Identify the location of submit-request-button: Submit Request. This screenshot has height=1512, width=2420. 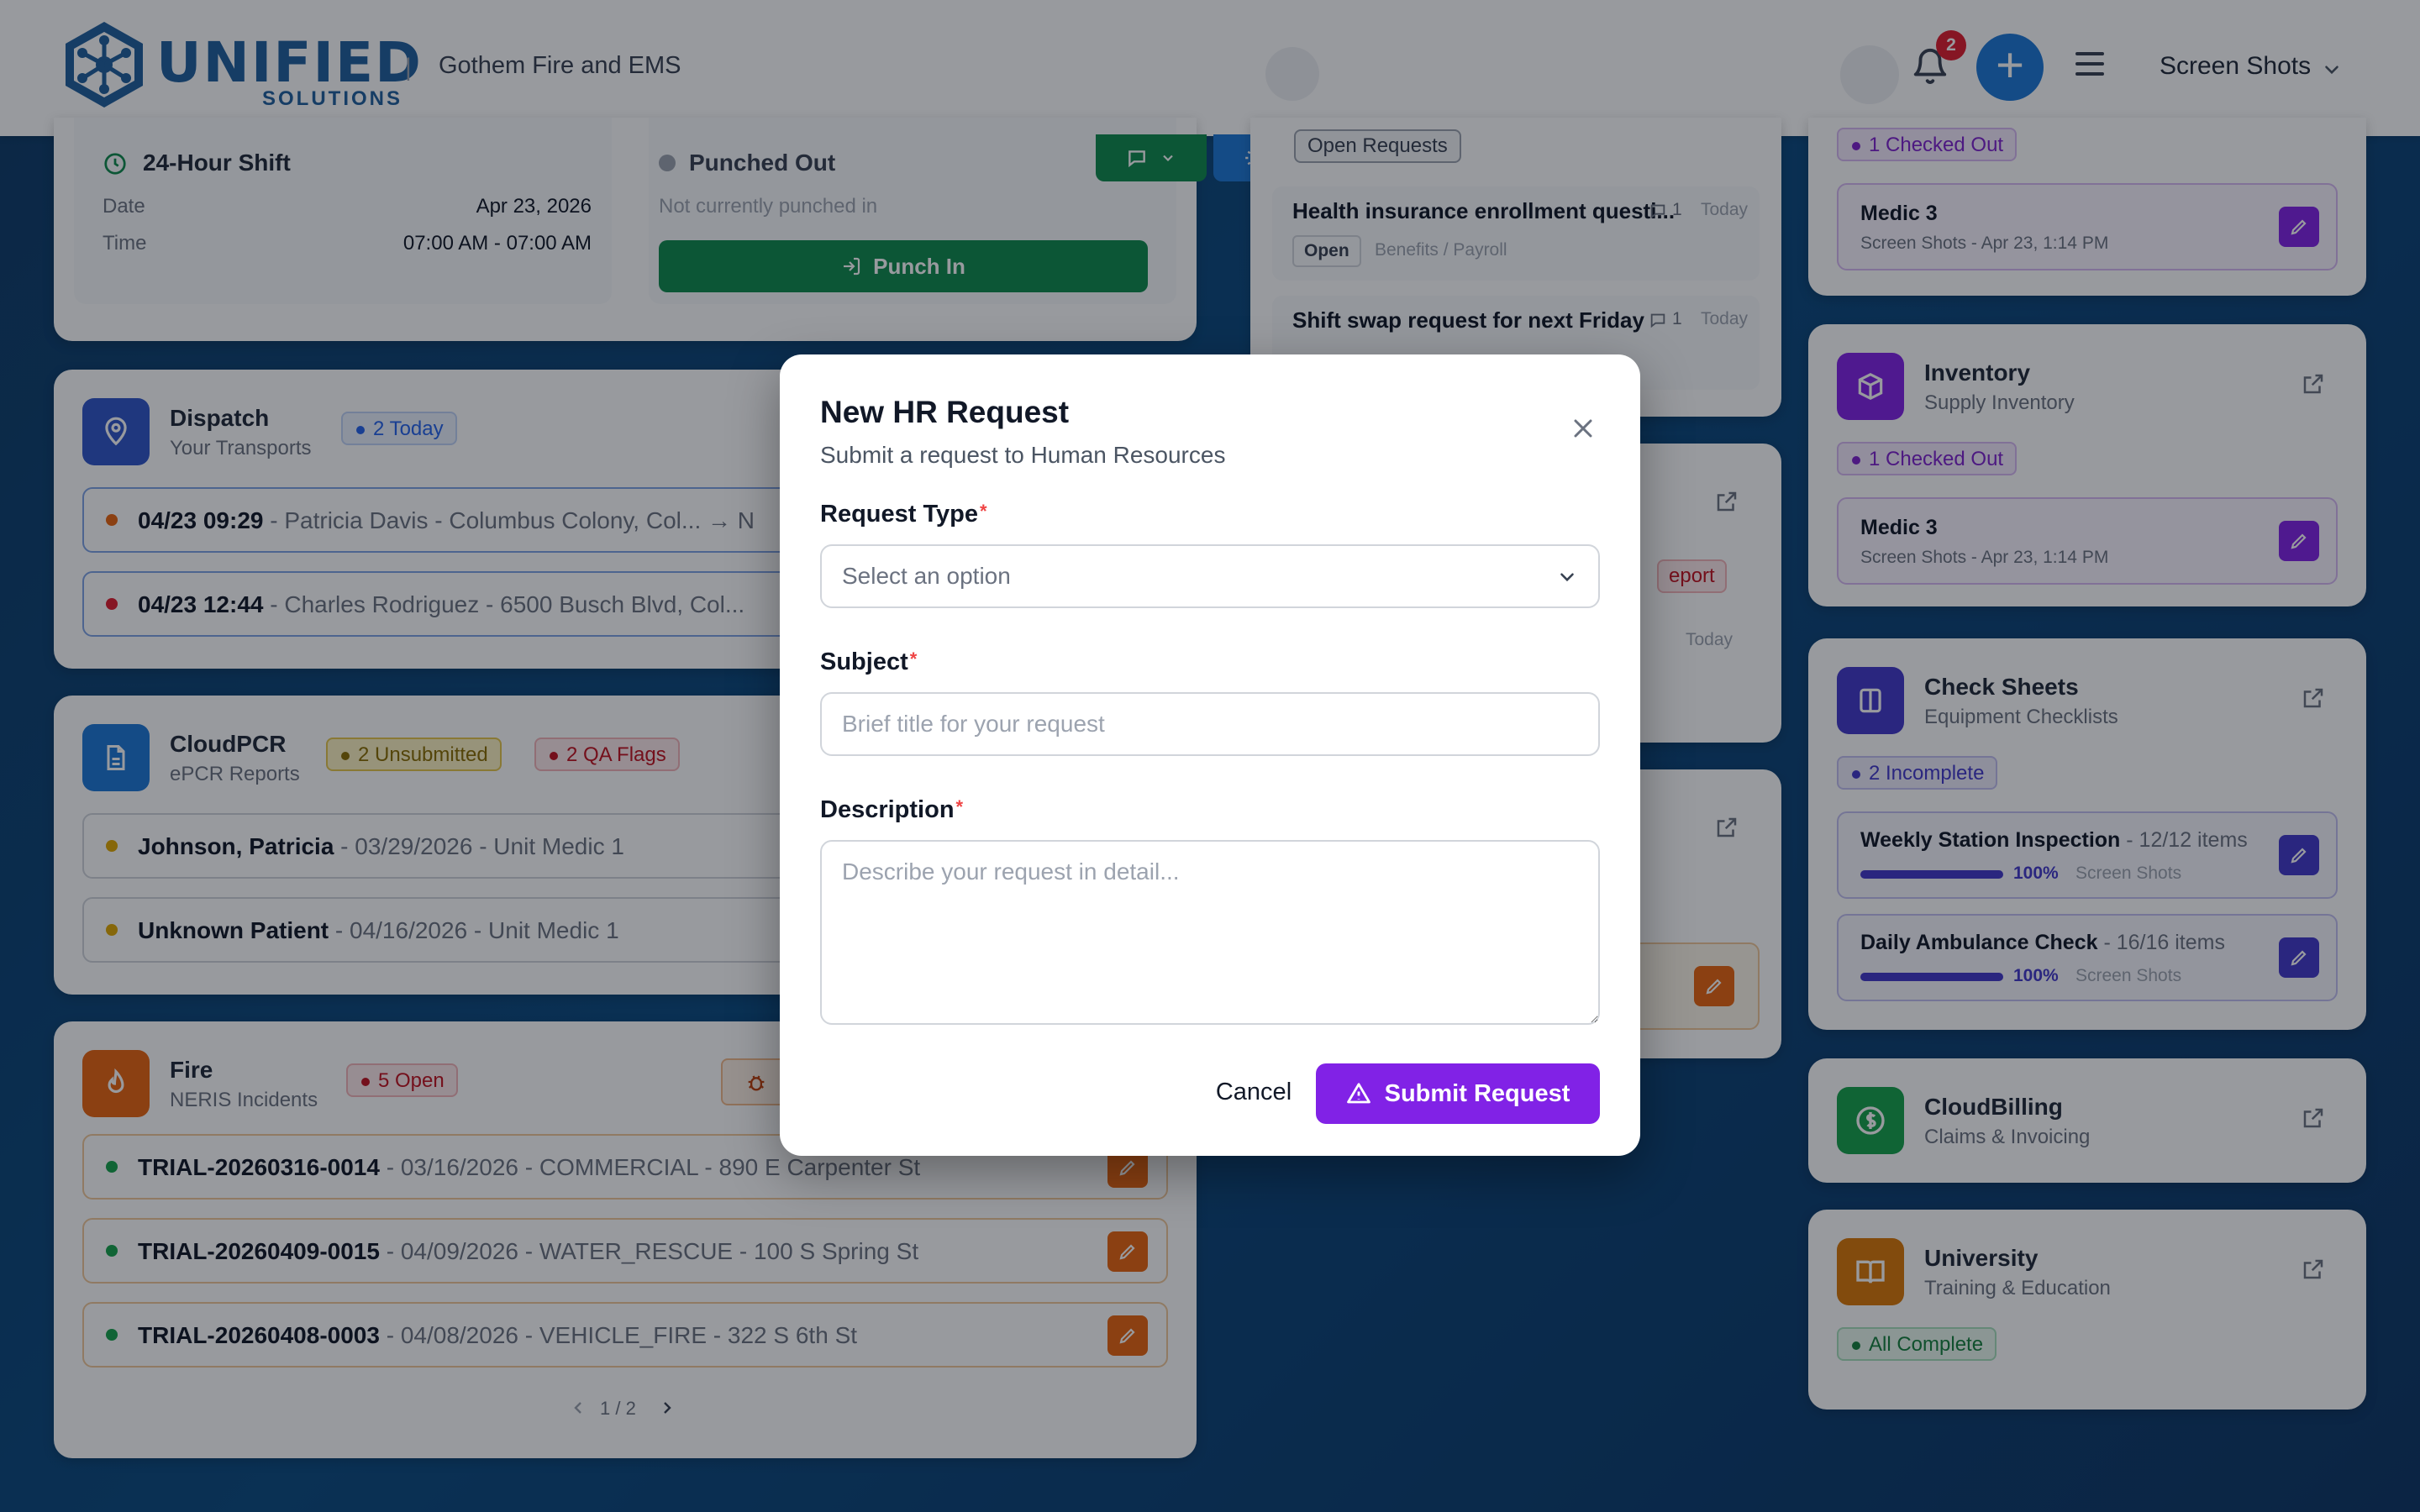
(1458, 1093).